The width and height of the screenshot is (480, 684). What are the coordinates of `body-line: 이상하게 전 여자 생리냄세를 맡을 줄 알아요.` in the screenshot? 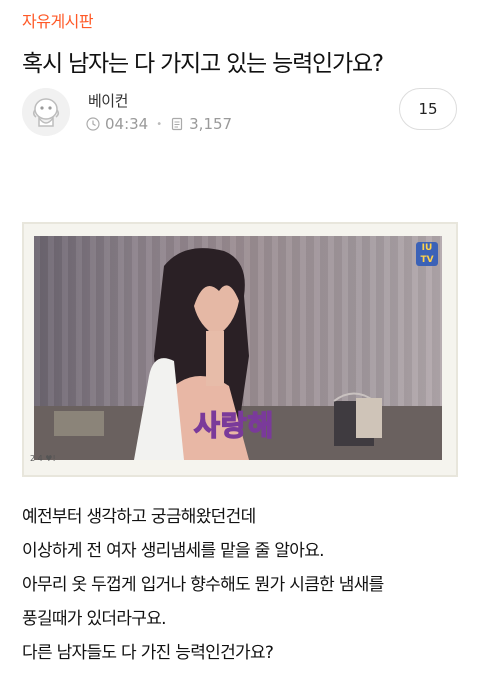 It's located at (173, 551).